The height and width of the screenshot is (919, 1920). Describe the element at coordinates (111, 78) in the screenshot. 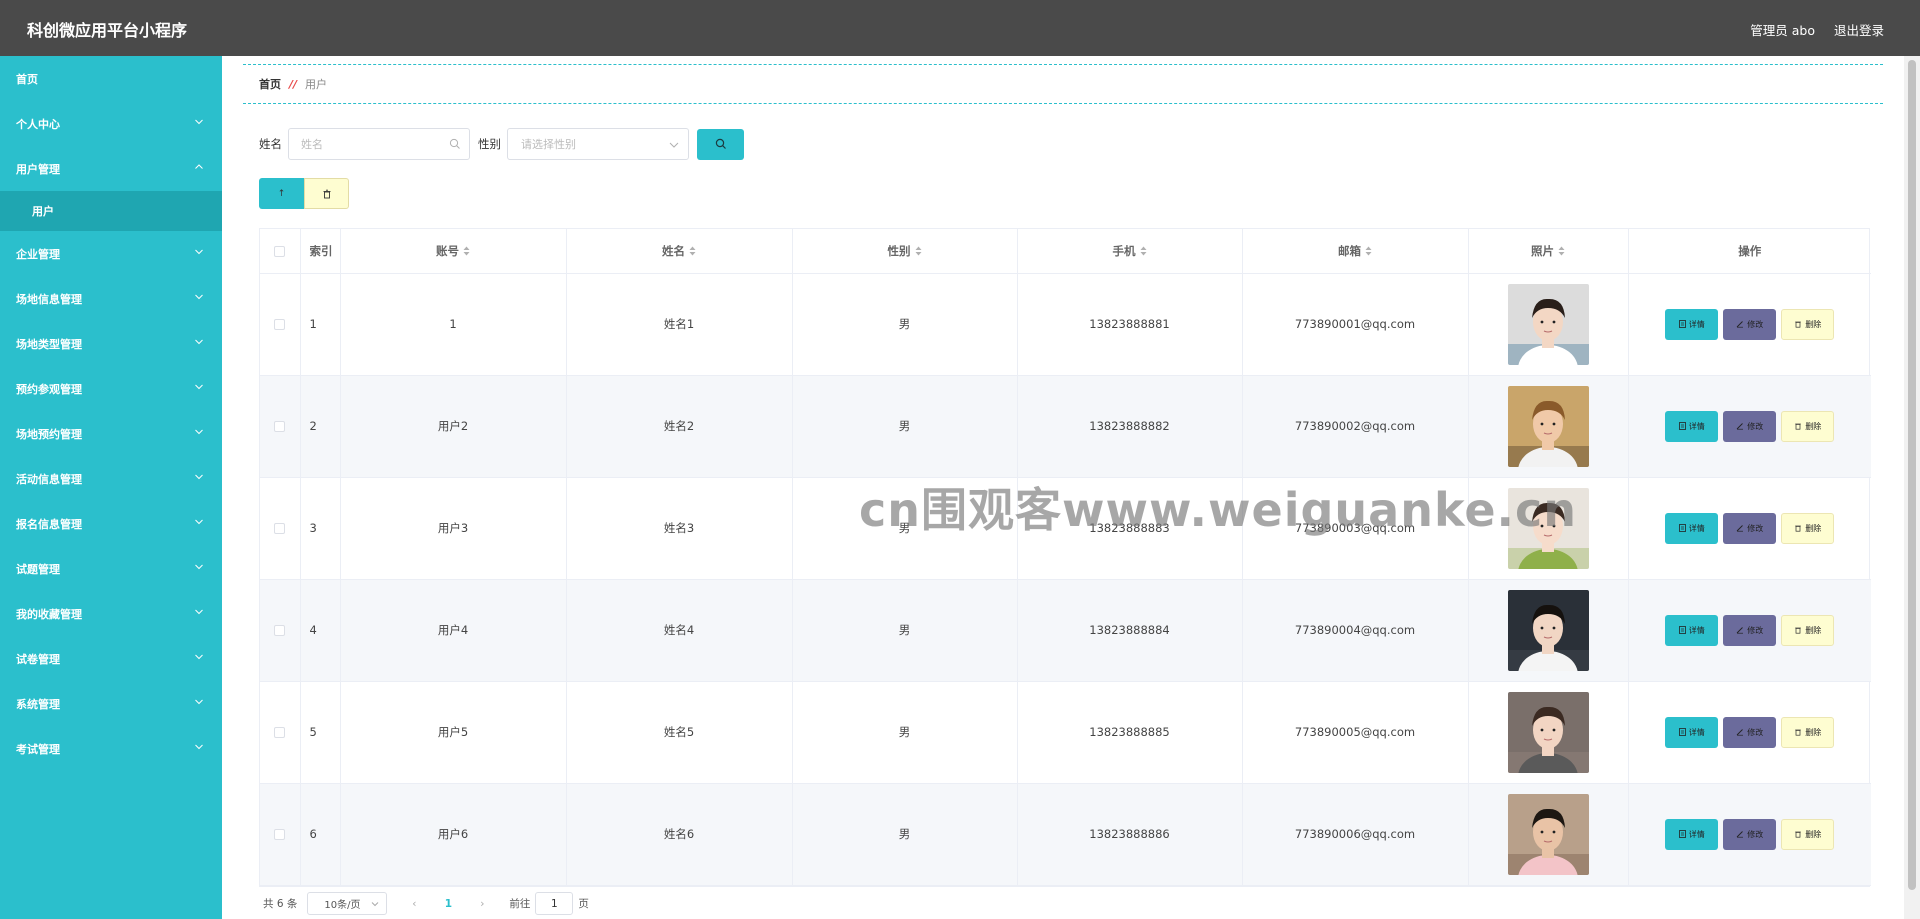

I see `sidebar-item-0: 首页` at that location.